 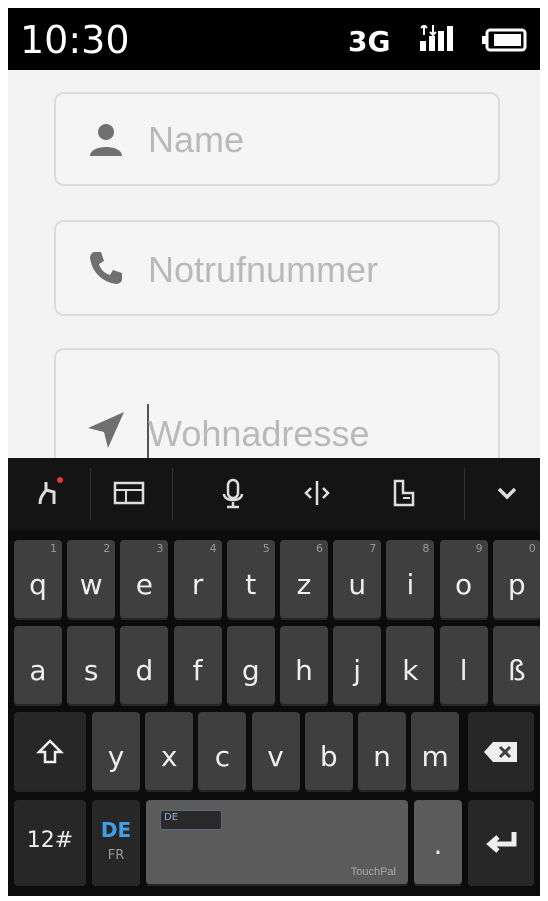 I want to click on key-hint: 2, so click(x=107, y=548).